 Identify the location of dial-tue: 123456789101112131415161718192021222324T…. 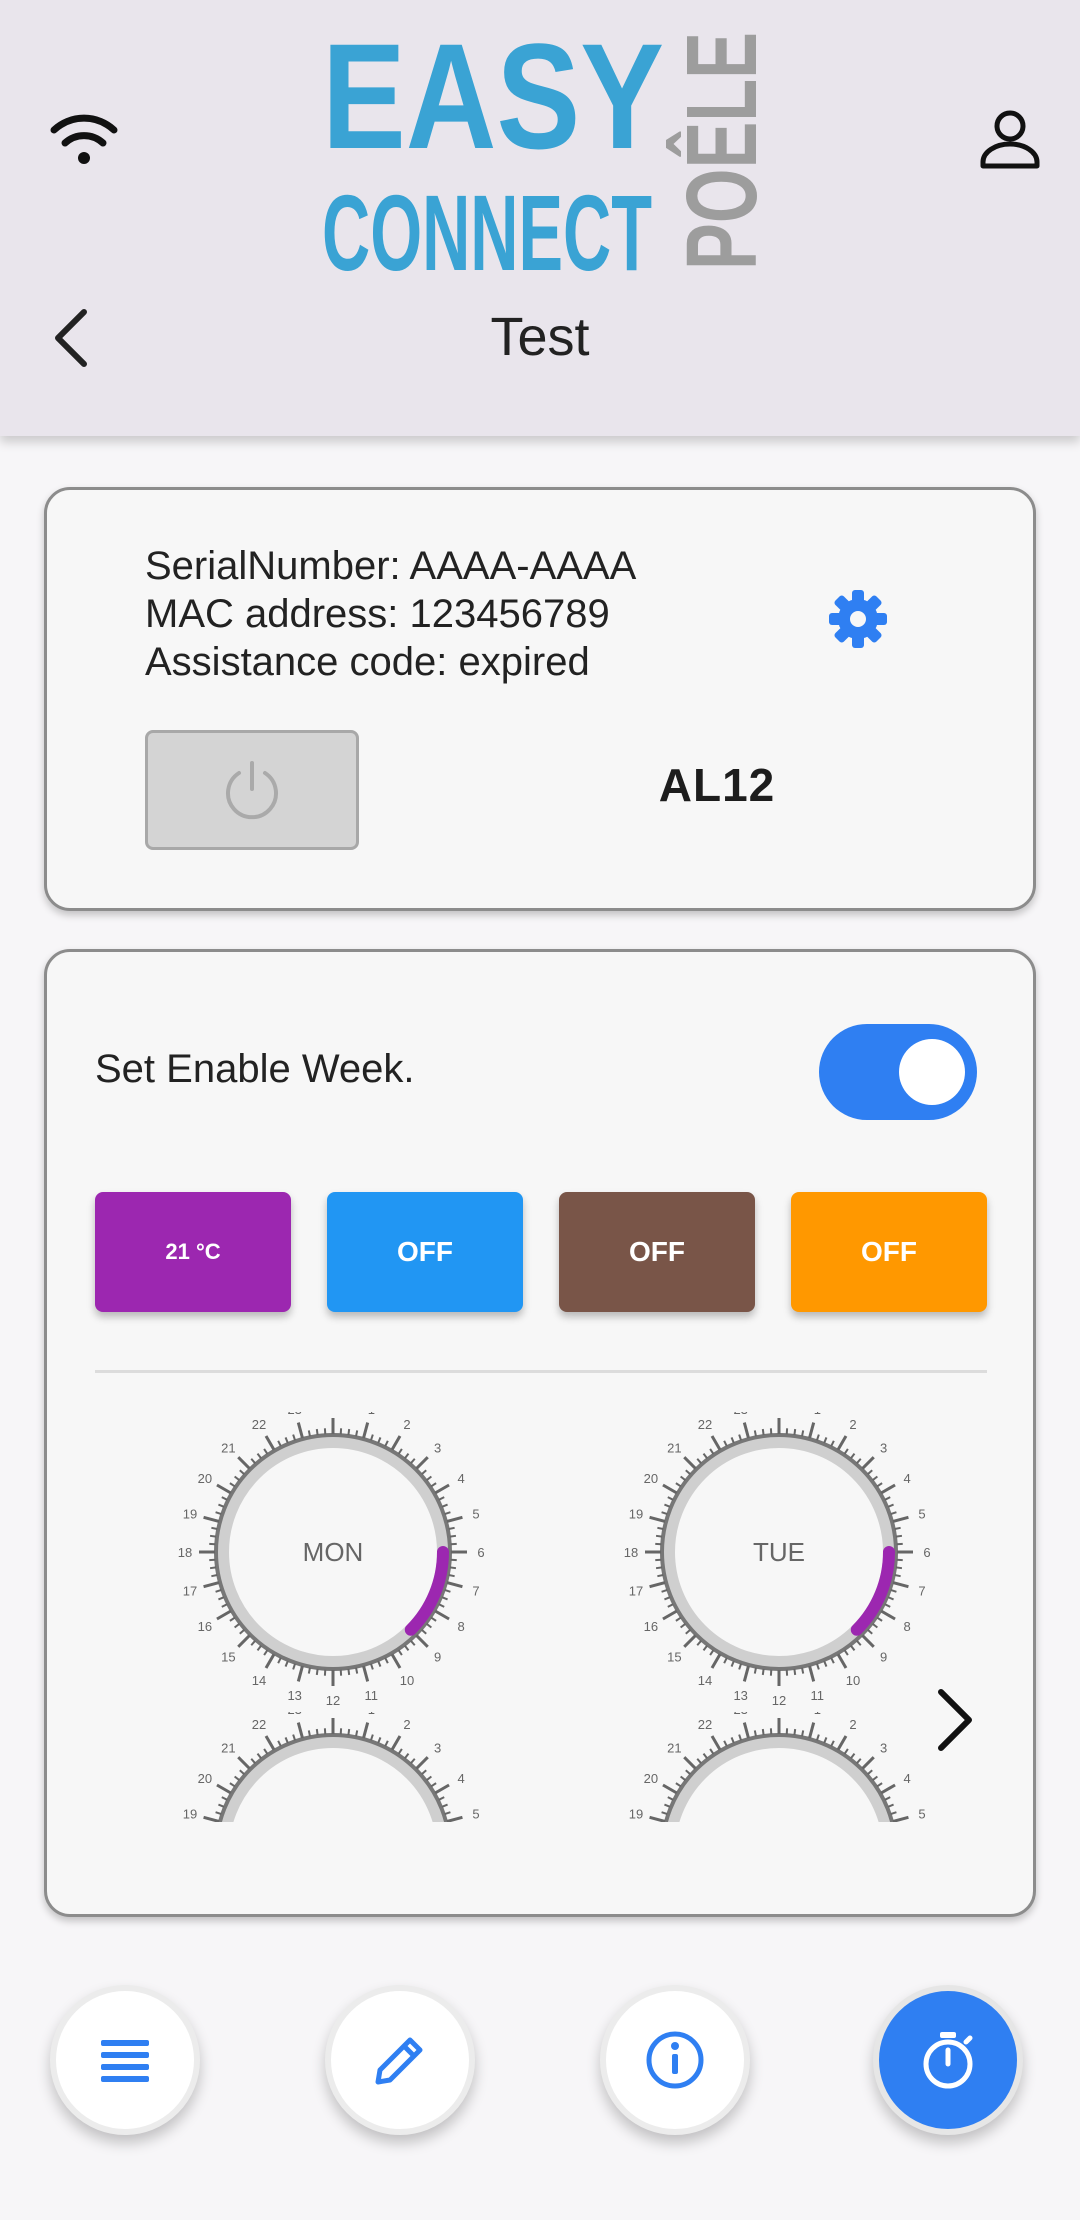
(779, 1572).